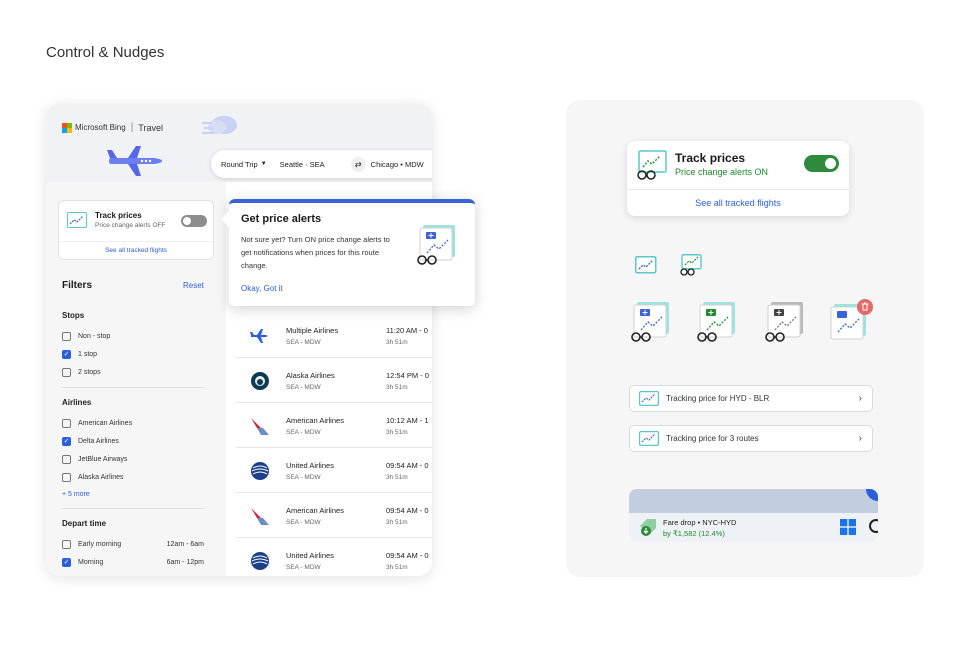  Describe the element at coordinates (77, 285) in the screenshot. I see `filters-title: Filters` at that location.